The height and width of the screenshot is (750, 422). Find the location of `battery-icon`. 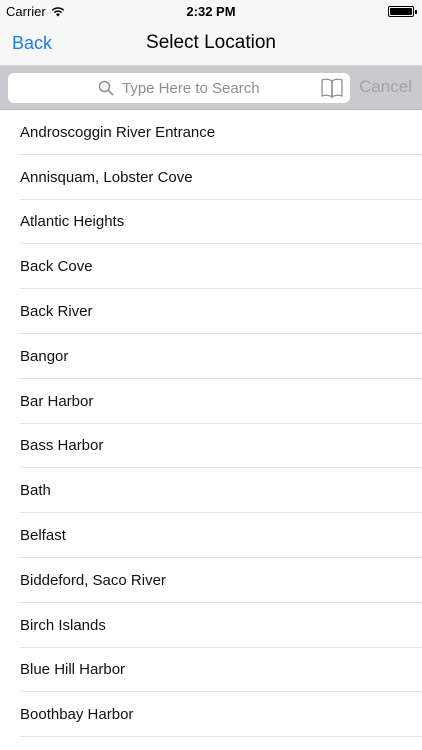

battery-icon is located at coordinates (402, 11).